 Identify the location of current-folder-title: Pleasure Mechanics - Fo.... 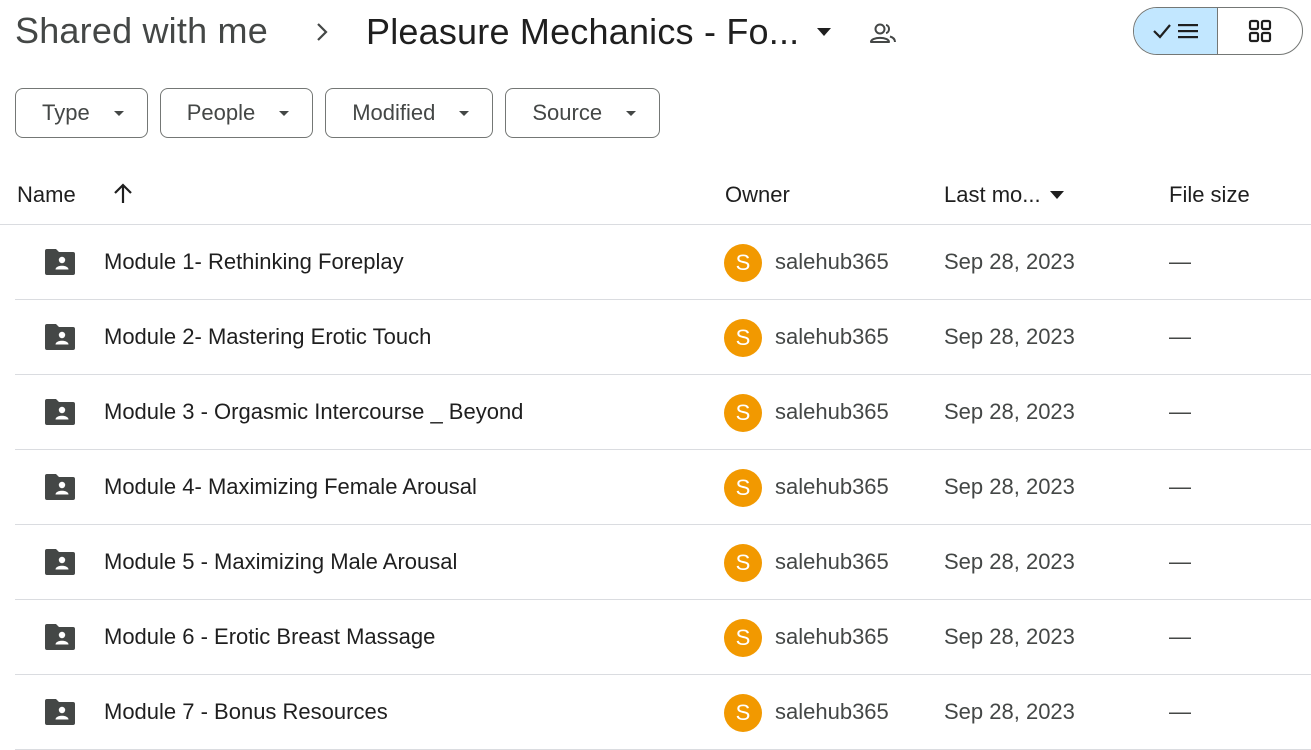
(583, 31).